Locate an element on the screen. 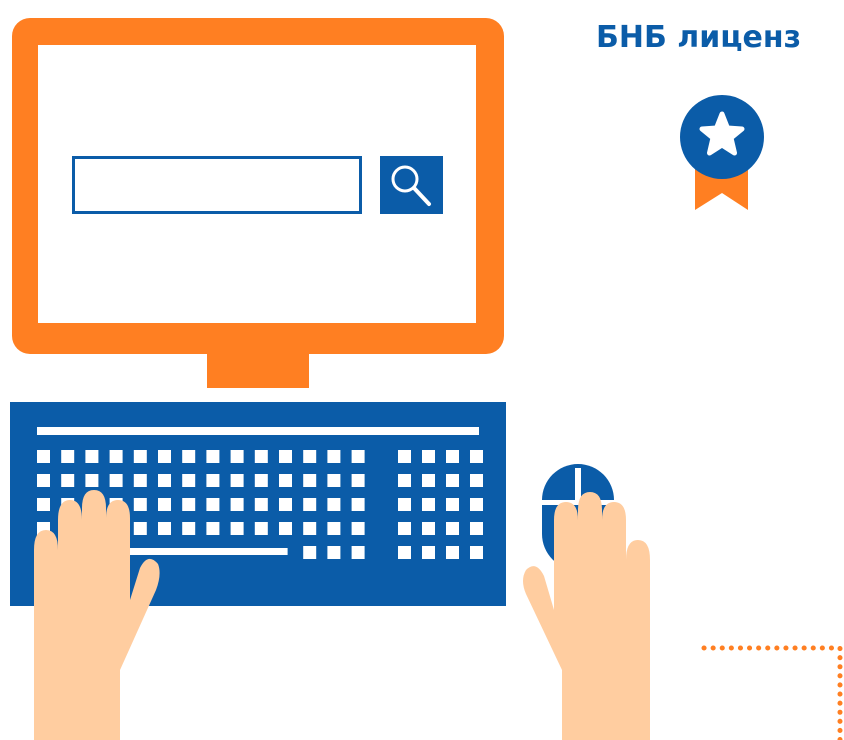 The width and height of the screenshot is (844, 740). page-title: БНБ лиценз is located at coordinates (699, 37).